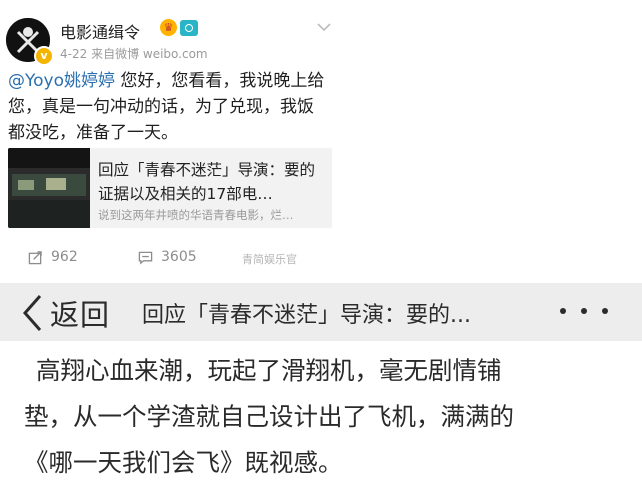 This screenshot has height=491, width=642. I want to click on back-button: 返回, so click(65, 313).